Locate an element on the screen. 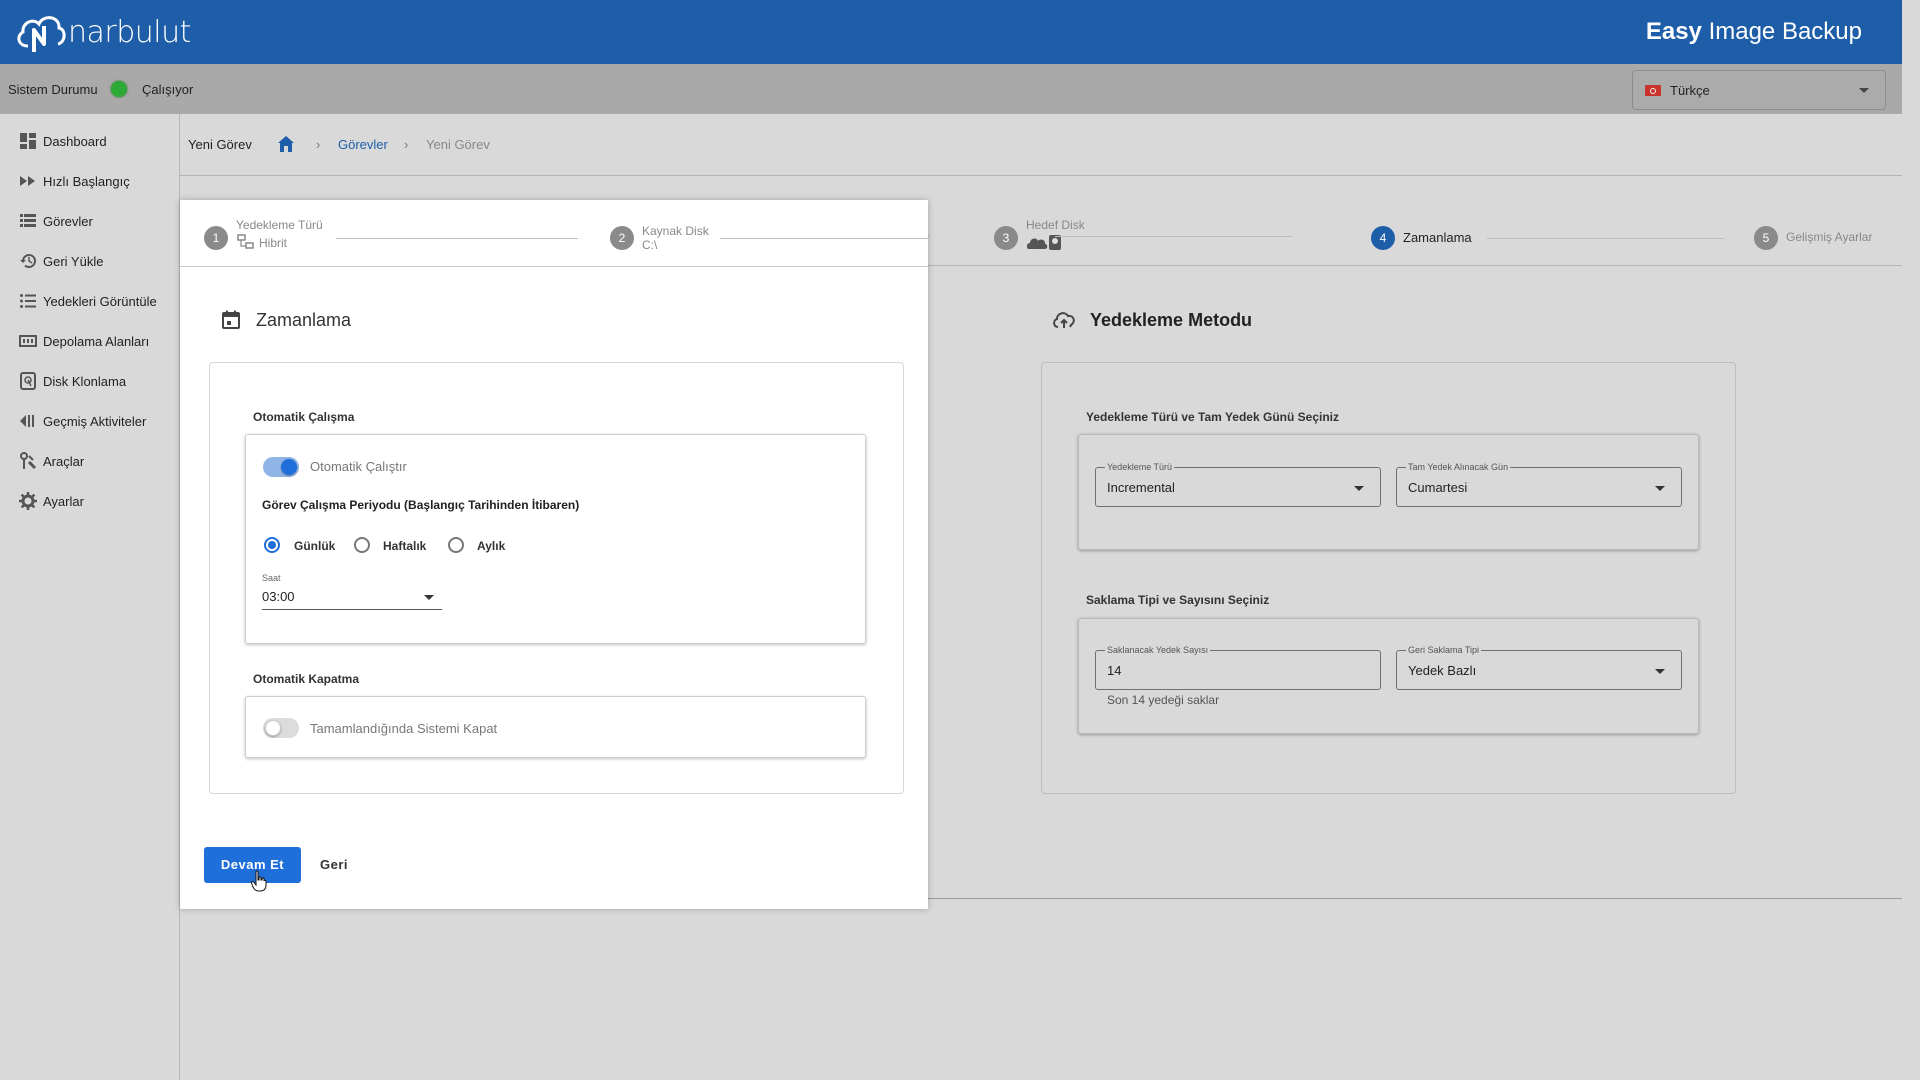  turkey-flag-icon is located at coordinates (1653, 90).